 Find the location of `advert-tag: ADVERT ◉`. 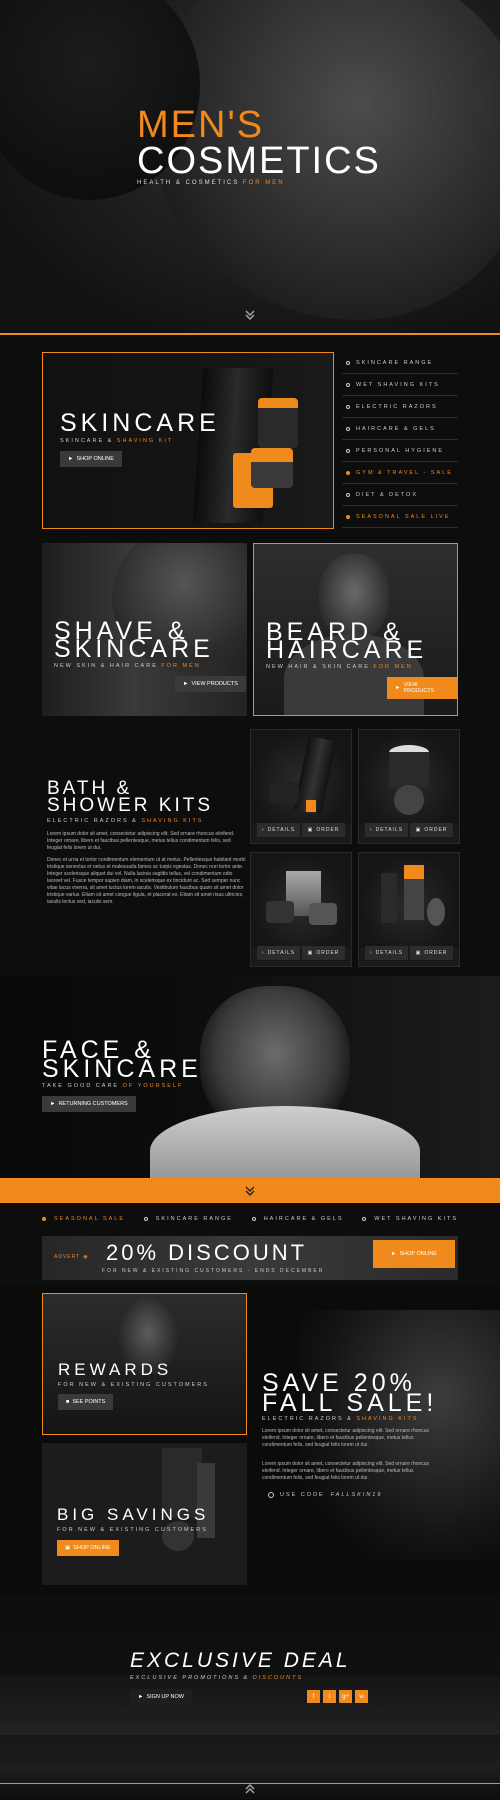

advert-tag: ADVERT ◉ is located at coordinates (71, 1257).